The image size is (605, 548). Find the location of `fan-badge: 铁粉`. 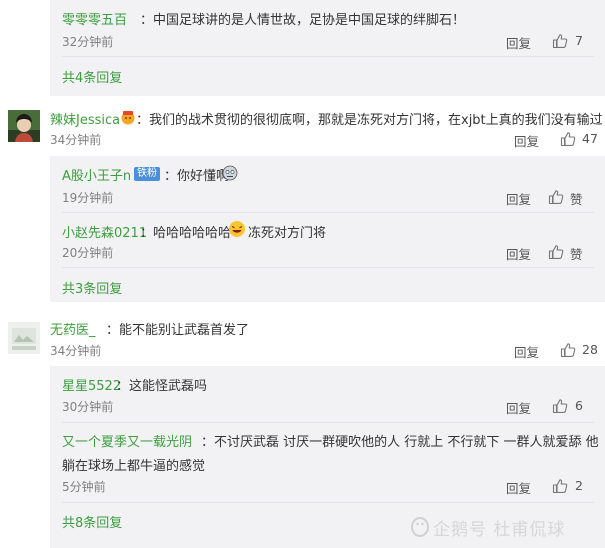

fan-badge: 铁粉 is located at coordinates (147, 174).